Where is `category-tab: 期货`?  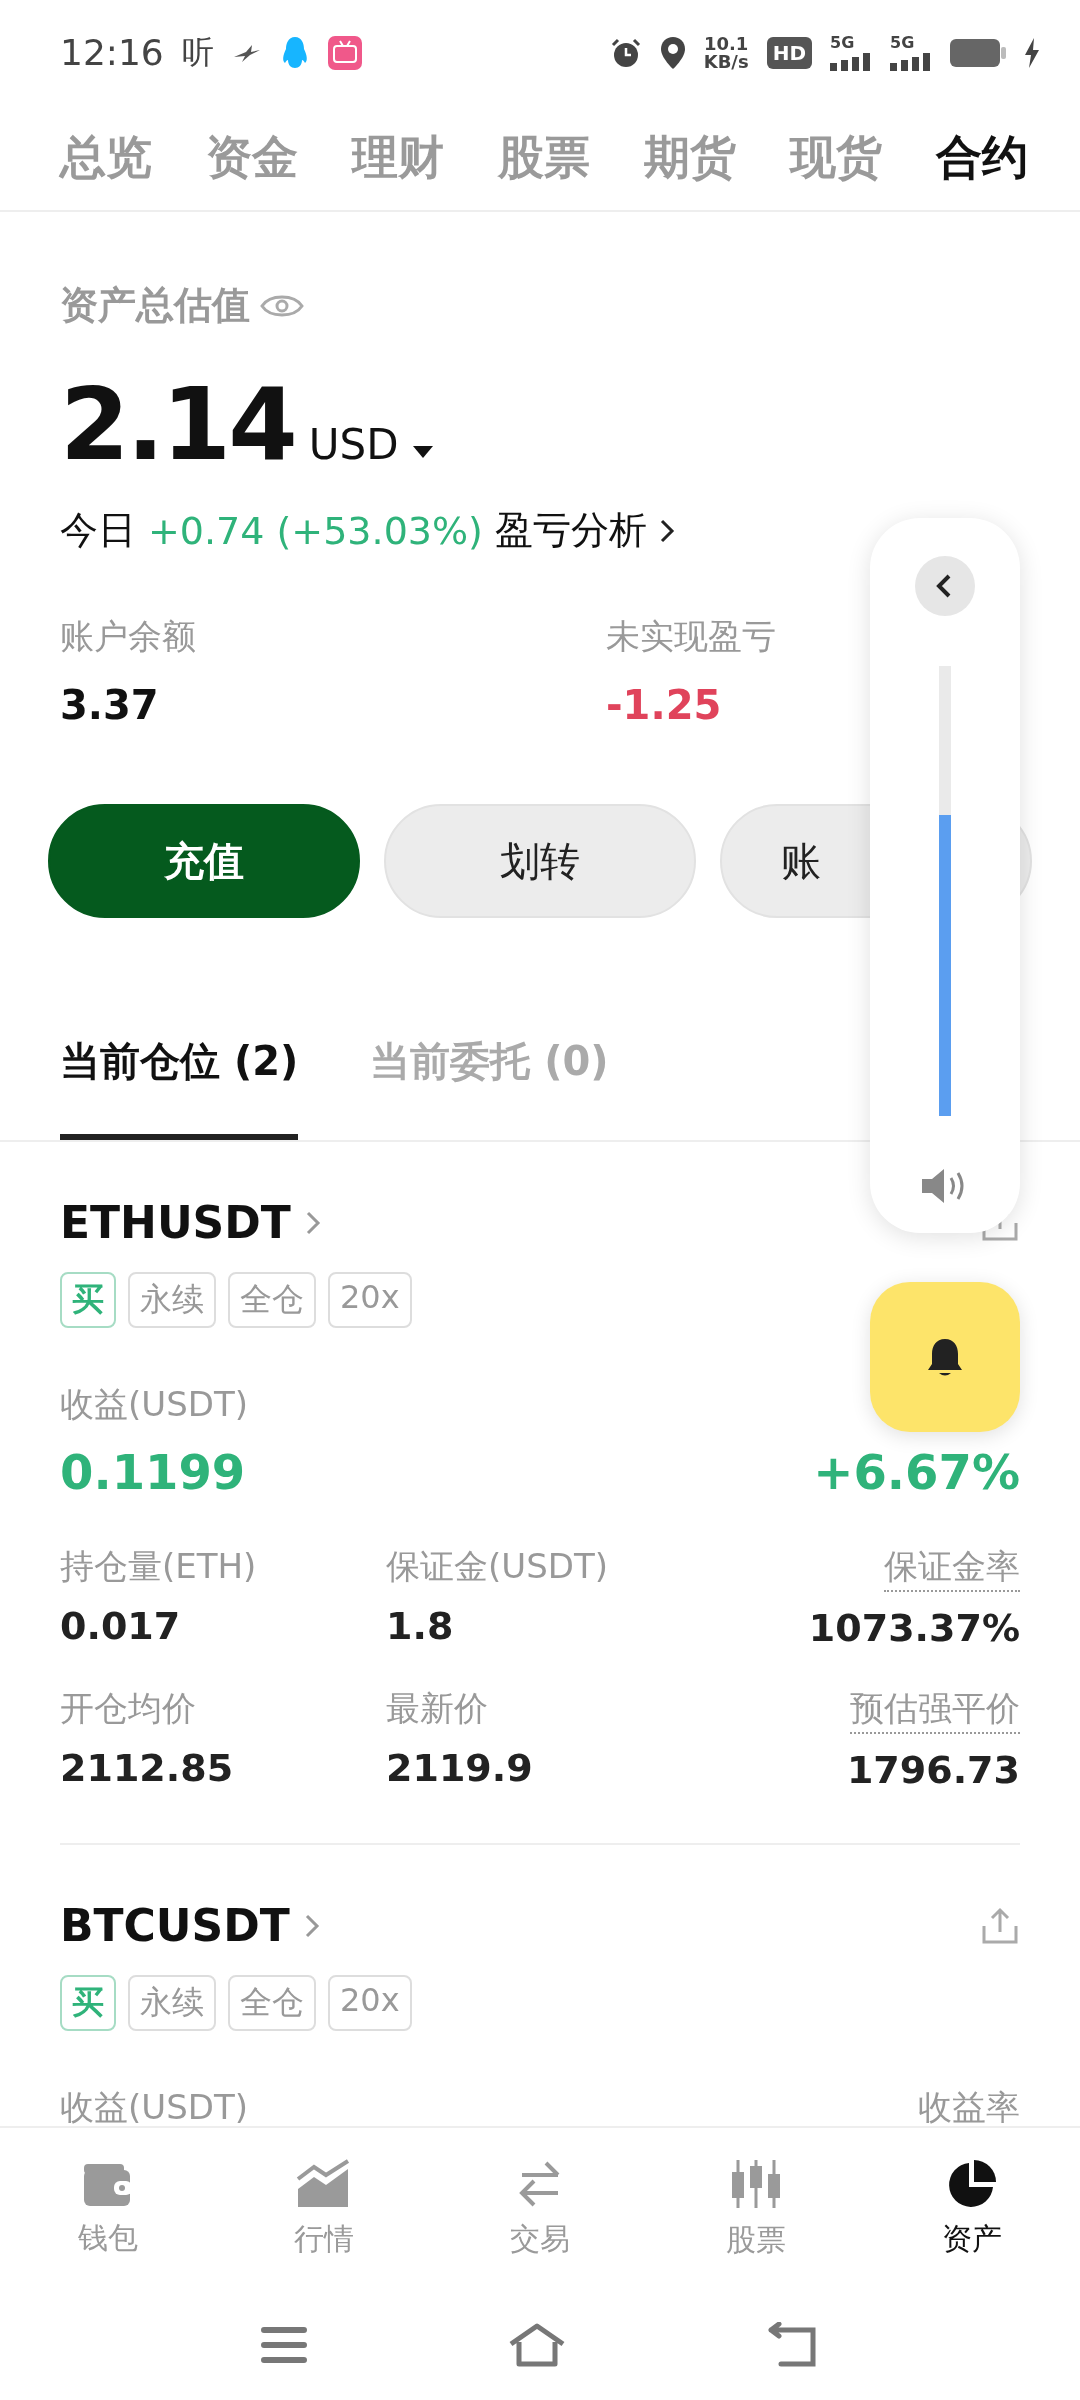
category-tab: 期货 is located at coordinates (690, 157).